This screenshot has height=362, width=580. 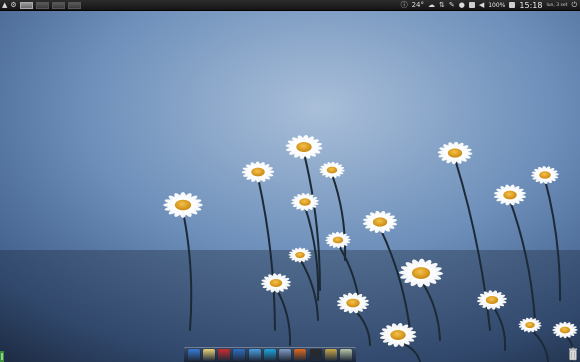 I want to click on image-viewer-icon, so click(x=346, y=355).